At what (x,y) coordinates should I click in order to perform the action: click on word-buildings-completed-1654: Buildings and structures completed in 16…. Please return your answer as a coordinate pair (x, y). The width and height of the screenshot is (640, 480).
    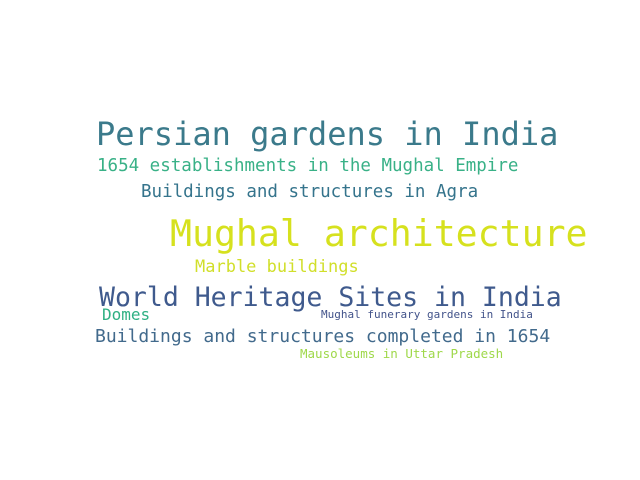
    Looking at the image, I should click on (323, 336).